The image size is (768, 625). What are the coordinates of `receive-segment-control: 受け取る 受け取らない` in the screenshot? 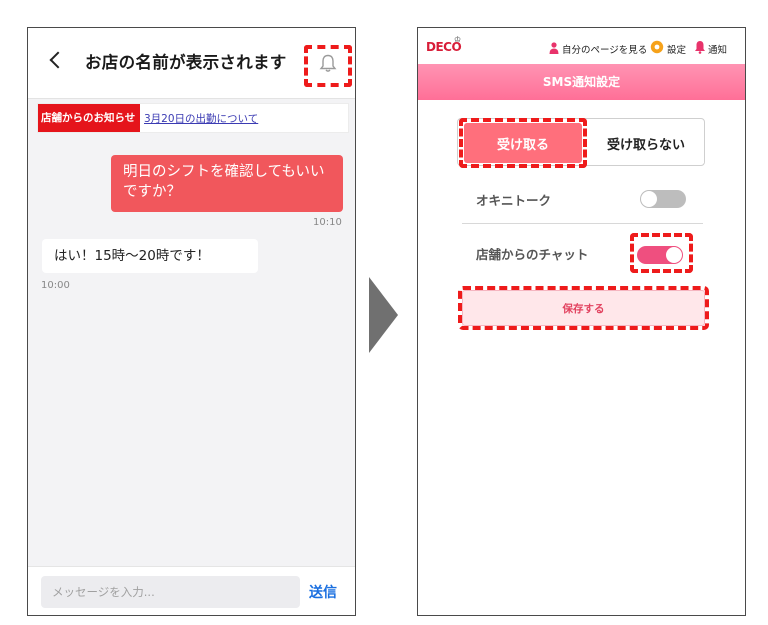 It's located at (581, 143).